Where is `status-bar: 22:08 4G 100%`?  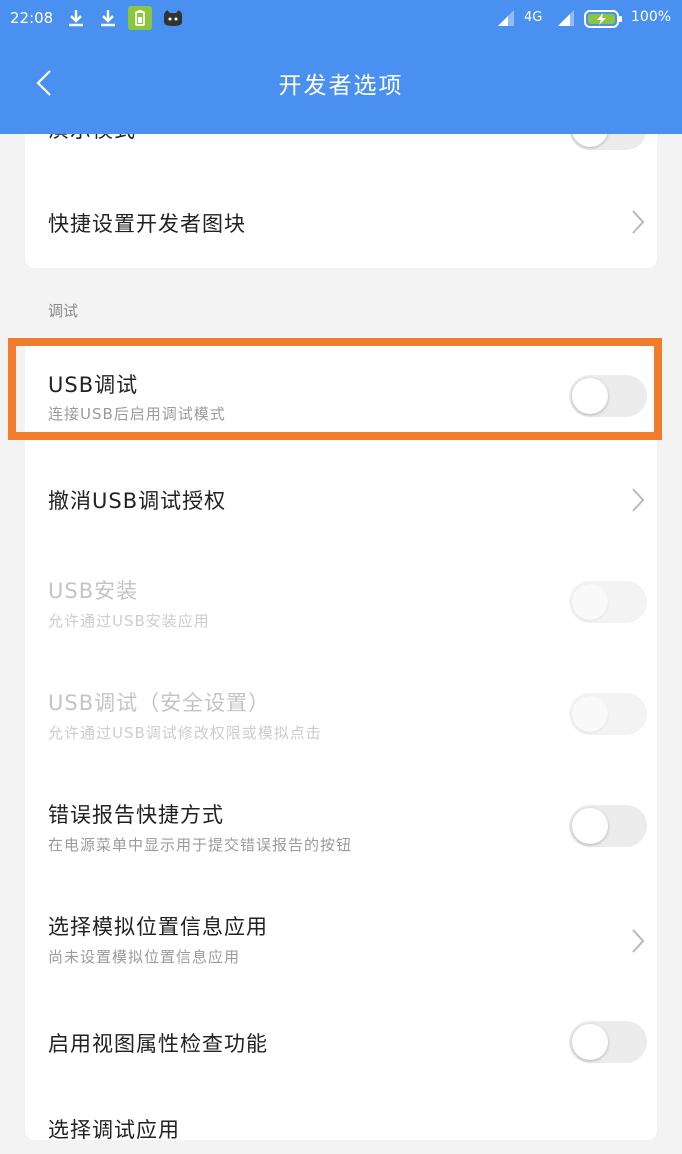
status-bar: 22:08 4G 100% is located at coordinates (341, 19).